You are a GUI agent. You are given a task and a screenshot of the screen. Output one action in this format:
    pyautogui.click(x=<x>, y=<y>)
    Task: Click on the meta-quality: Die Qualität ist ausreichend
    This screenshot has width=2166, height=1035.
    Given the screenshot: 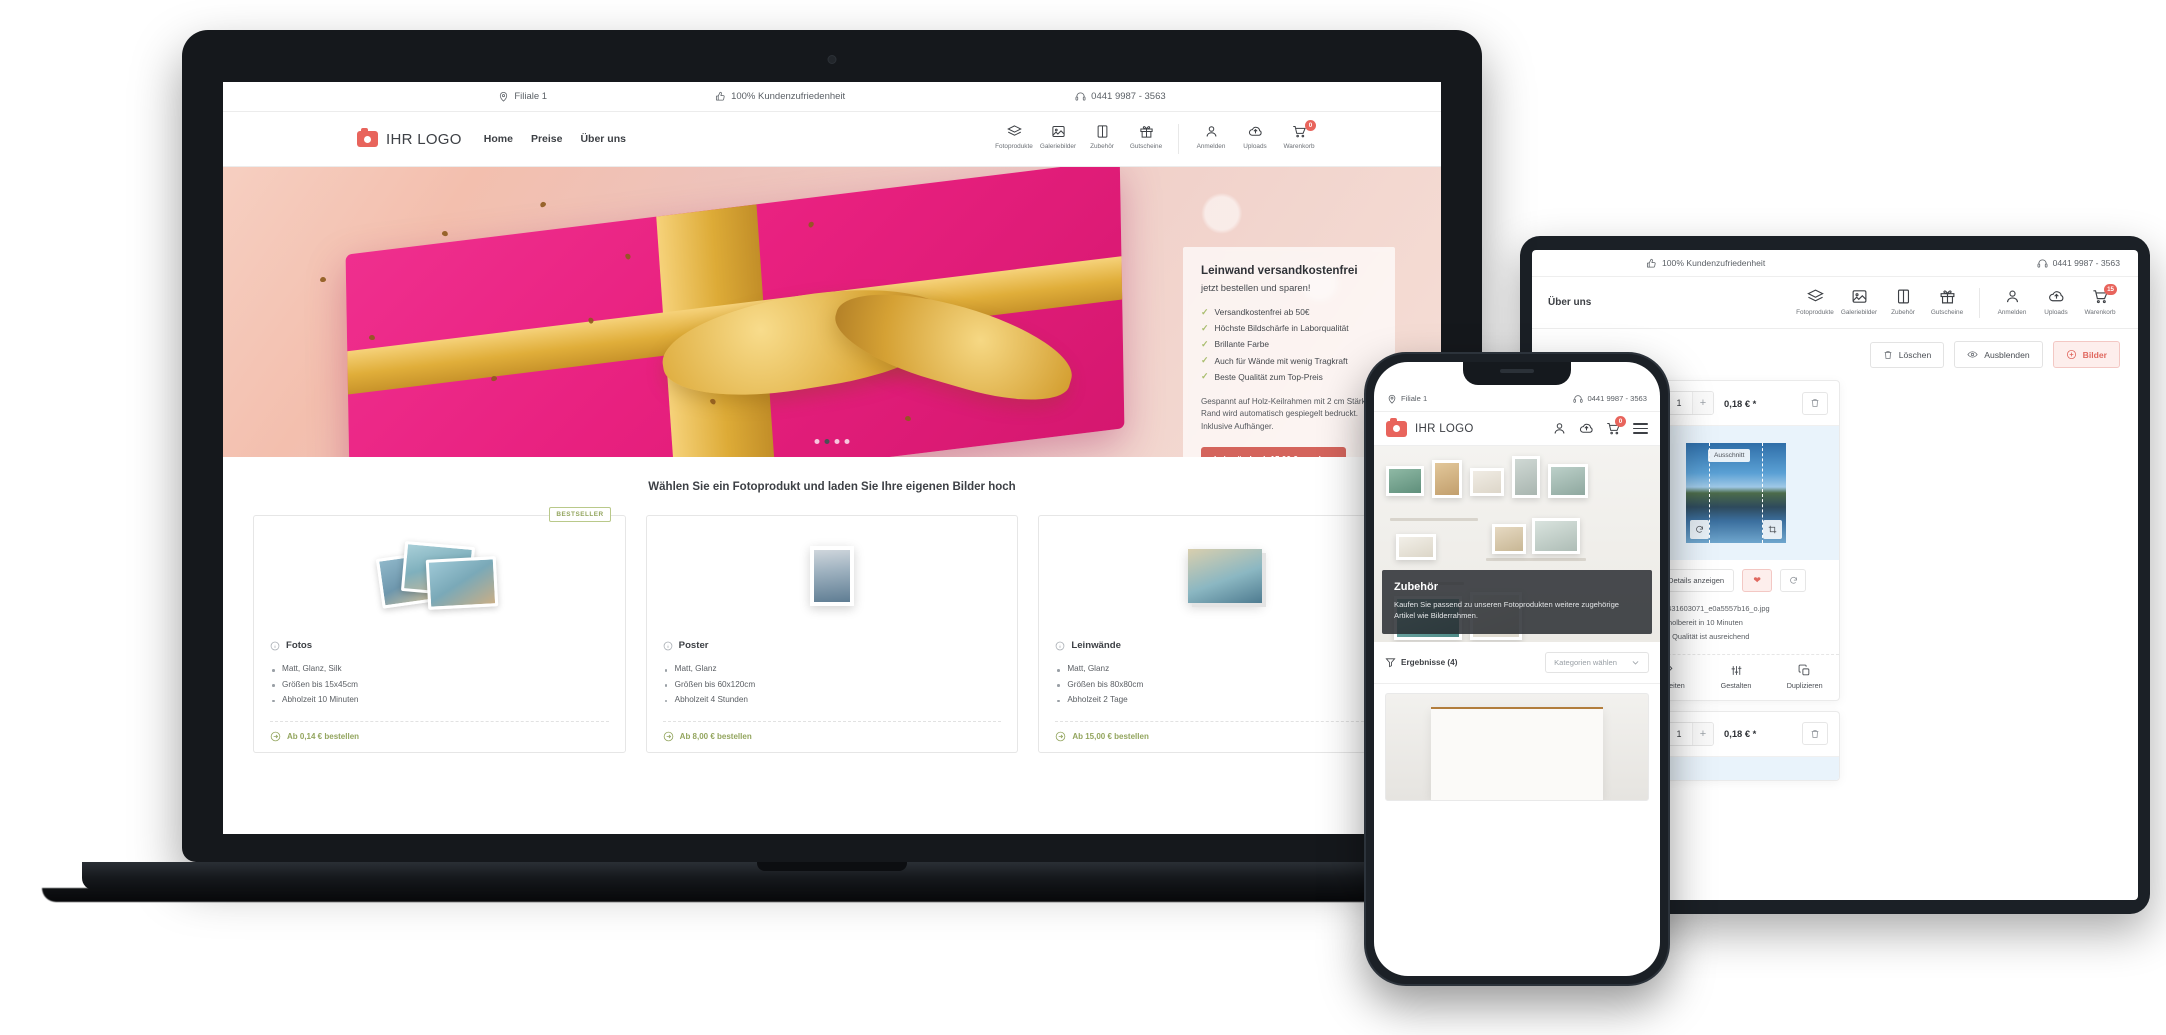 What is the action you would take?
    pyautogui.click(x=1736, y=636)
    